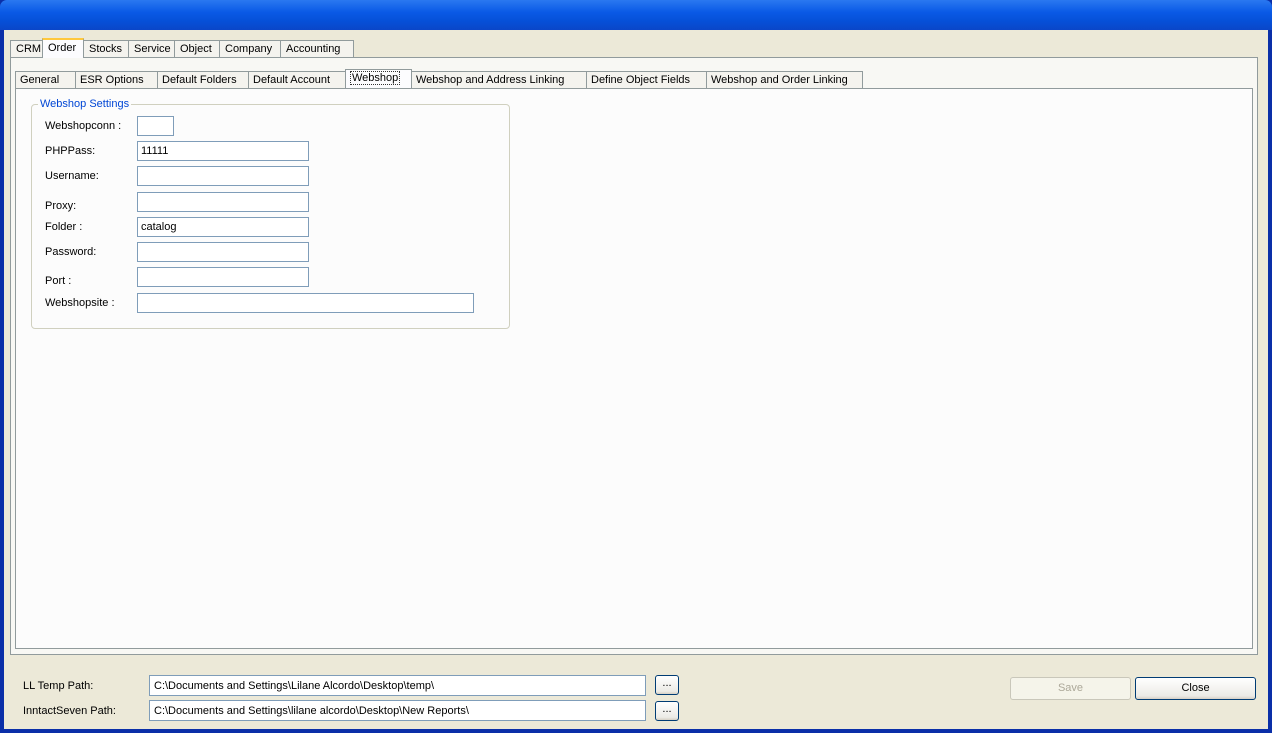 This screenshot has height=733, width=1272. What do you see at coordinates (203, 79) in the screenshot?
I see `subtab-default-folders: Default Folders` at bounding box center [203, 79].